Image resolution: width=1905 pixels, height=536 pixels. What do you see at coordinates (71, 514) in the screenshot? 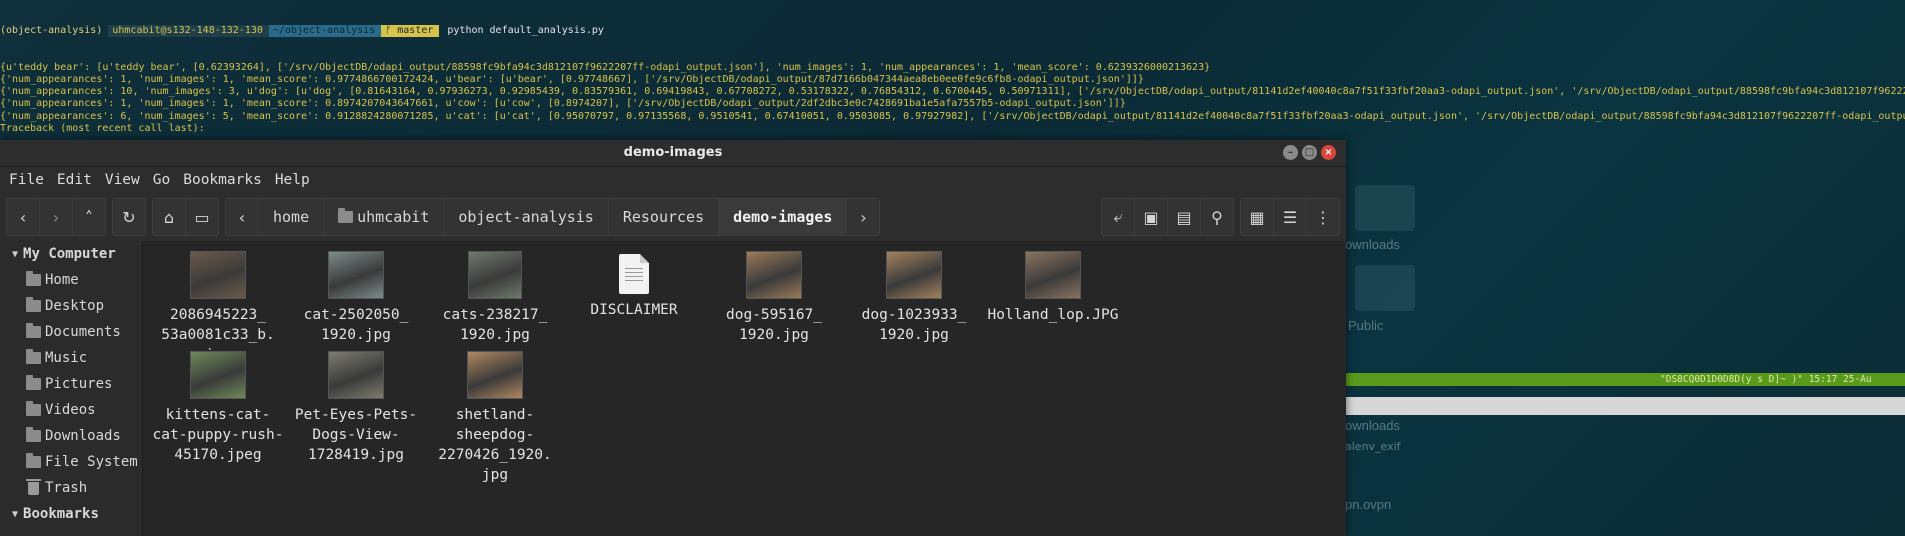
I see `sidebar-header-bookmarks: ▼ Bookmarks` at bounding box center [71, 514].